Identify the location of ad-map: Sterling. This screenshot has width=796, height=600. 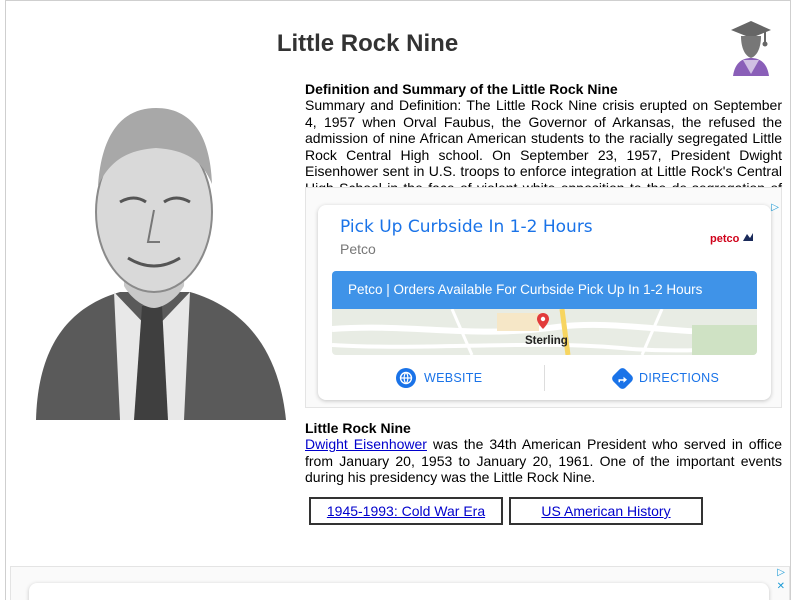
(544, 332).